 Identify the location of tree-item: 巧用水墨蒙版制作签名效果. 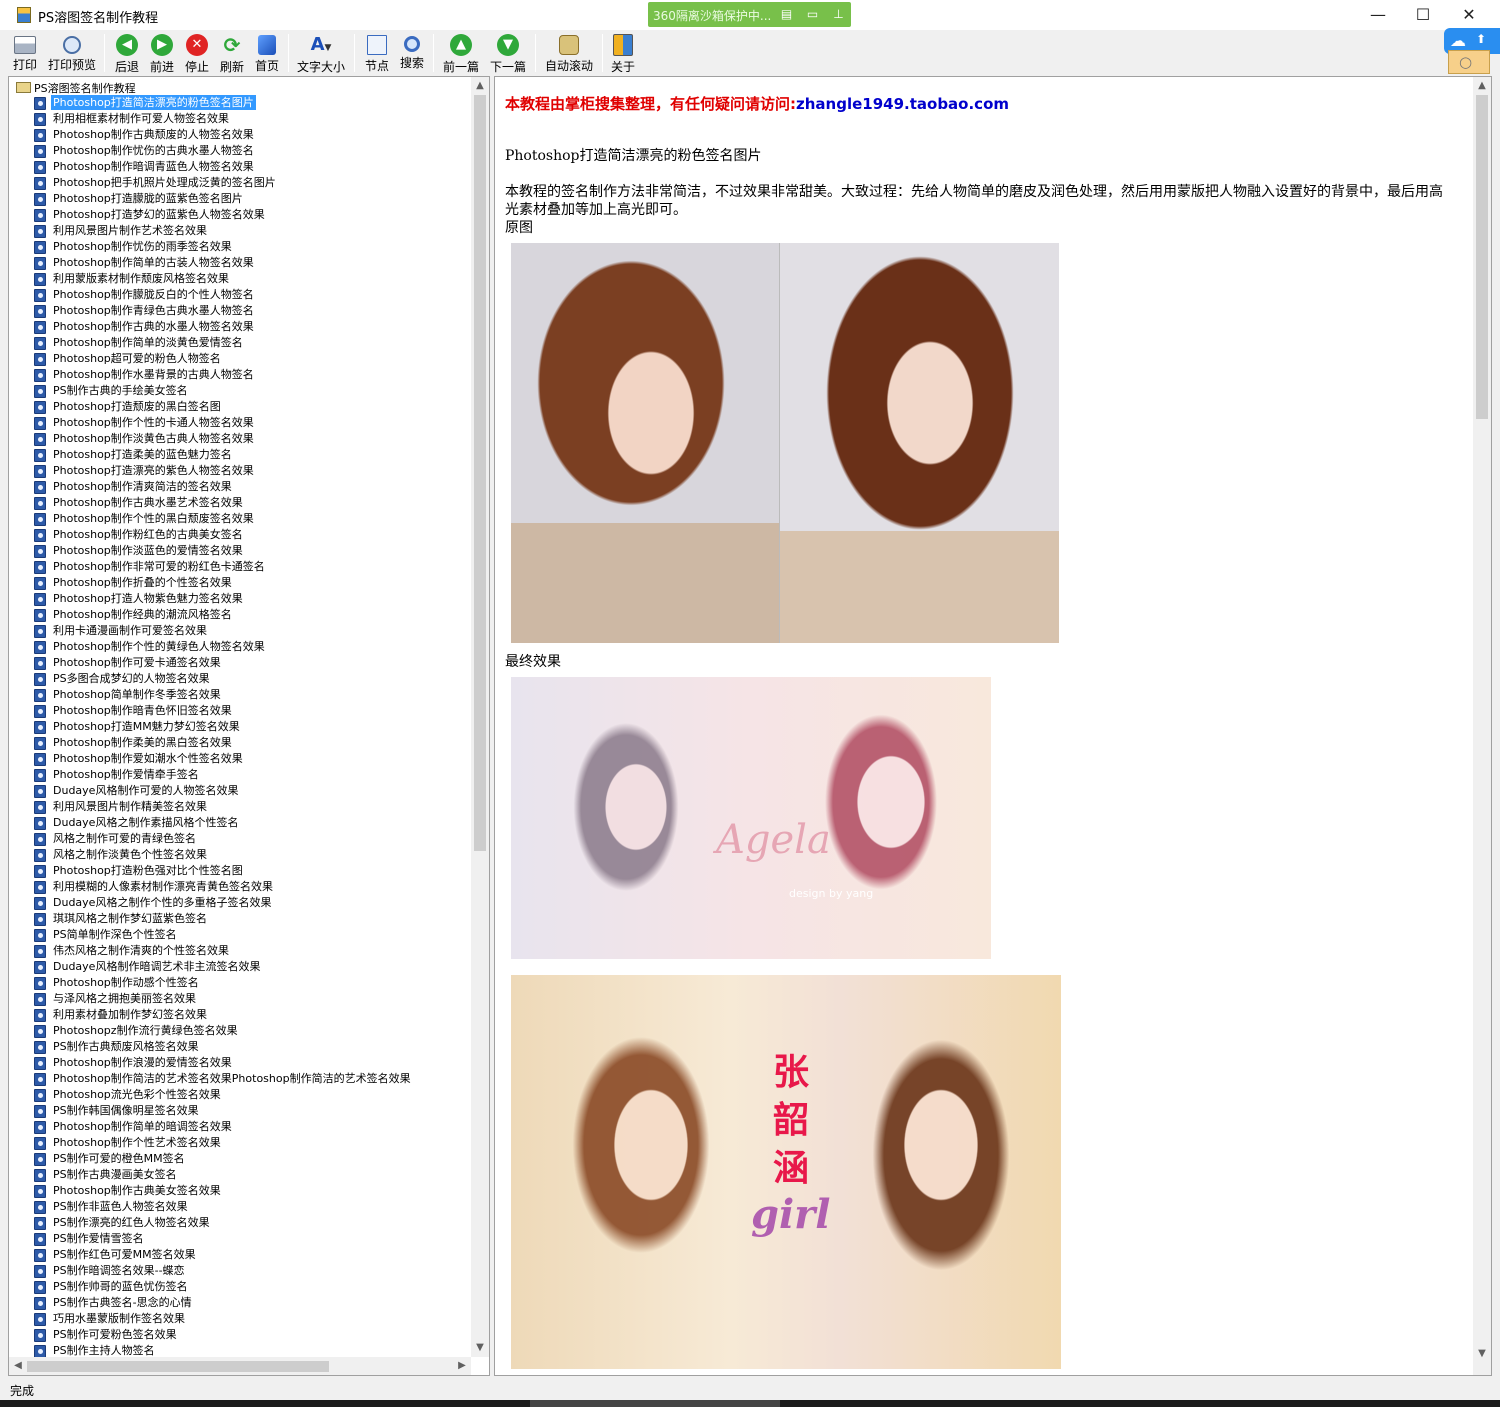
(240, 1319).